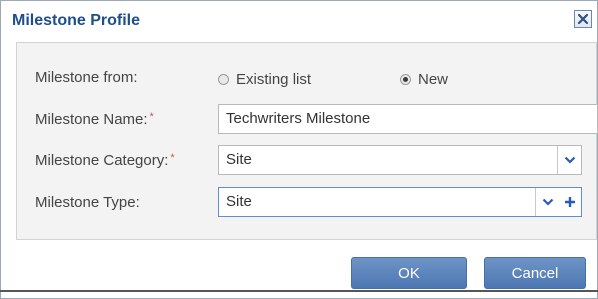 This screenshot has width=598, height=299. I want to click on dialog-bottom-border, so click(299, 291).